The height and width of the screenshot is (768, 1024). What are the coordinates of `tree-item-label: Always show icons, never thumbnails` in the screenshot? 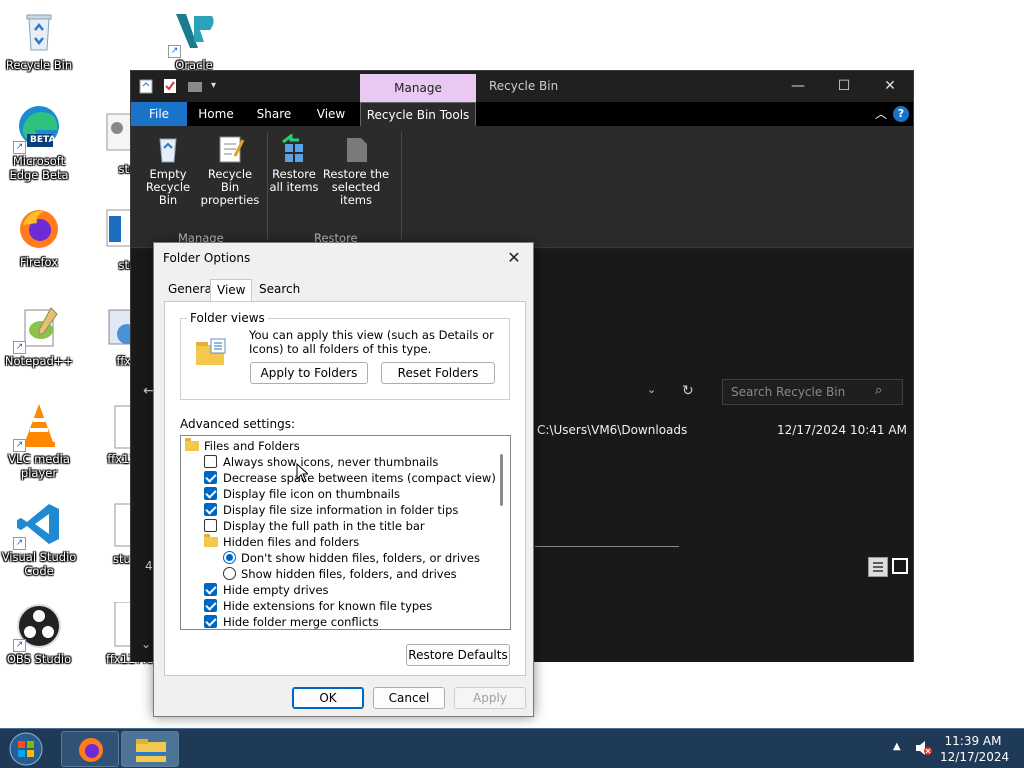 It's located at (331, 462).